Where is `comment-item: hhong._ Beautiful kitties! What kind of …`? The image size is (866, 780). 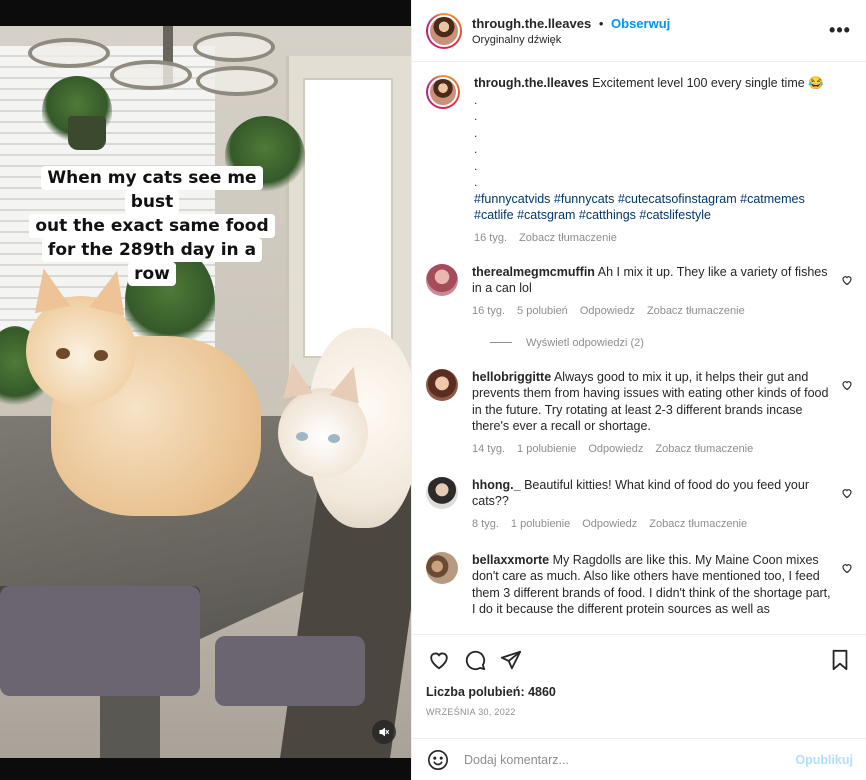
comment-item: hhong._ Beautiful kitties! What kind of … is located at coordinates (639, 503).